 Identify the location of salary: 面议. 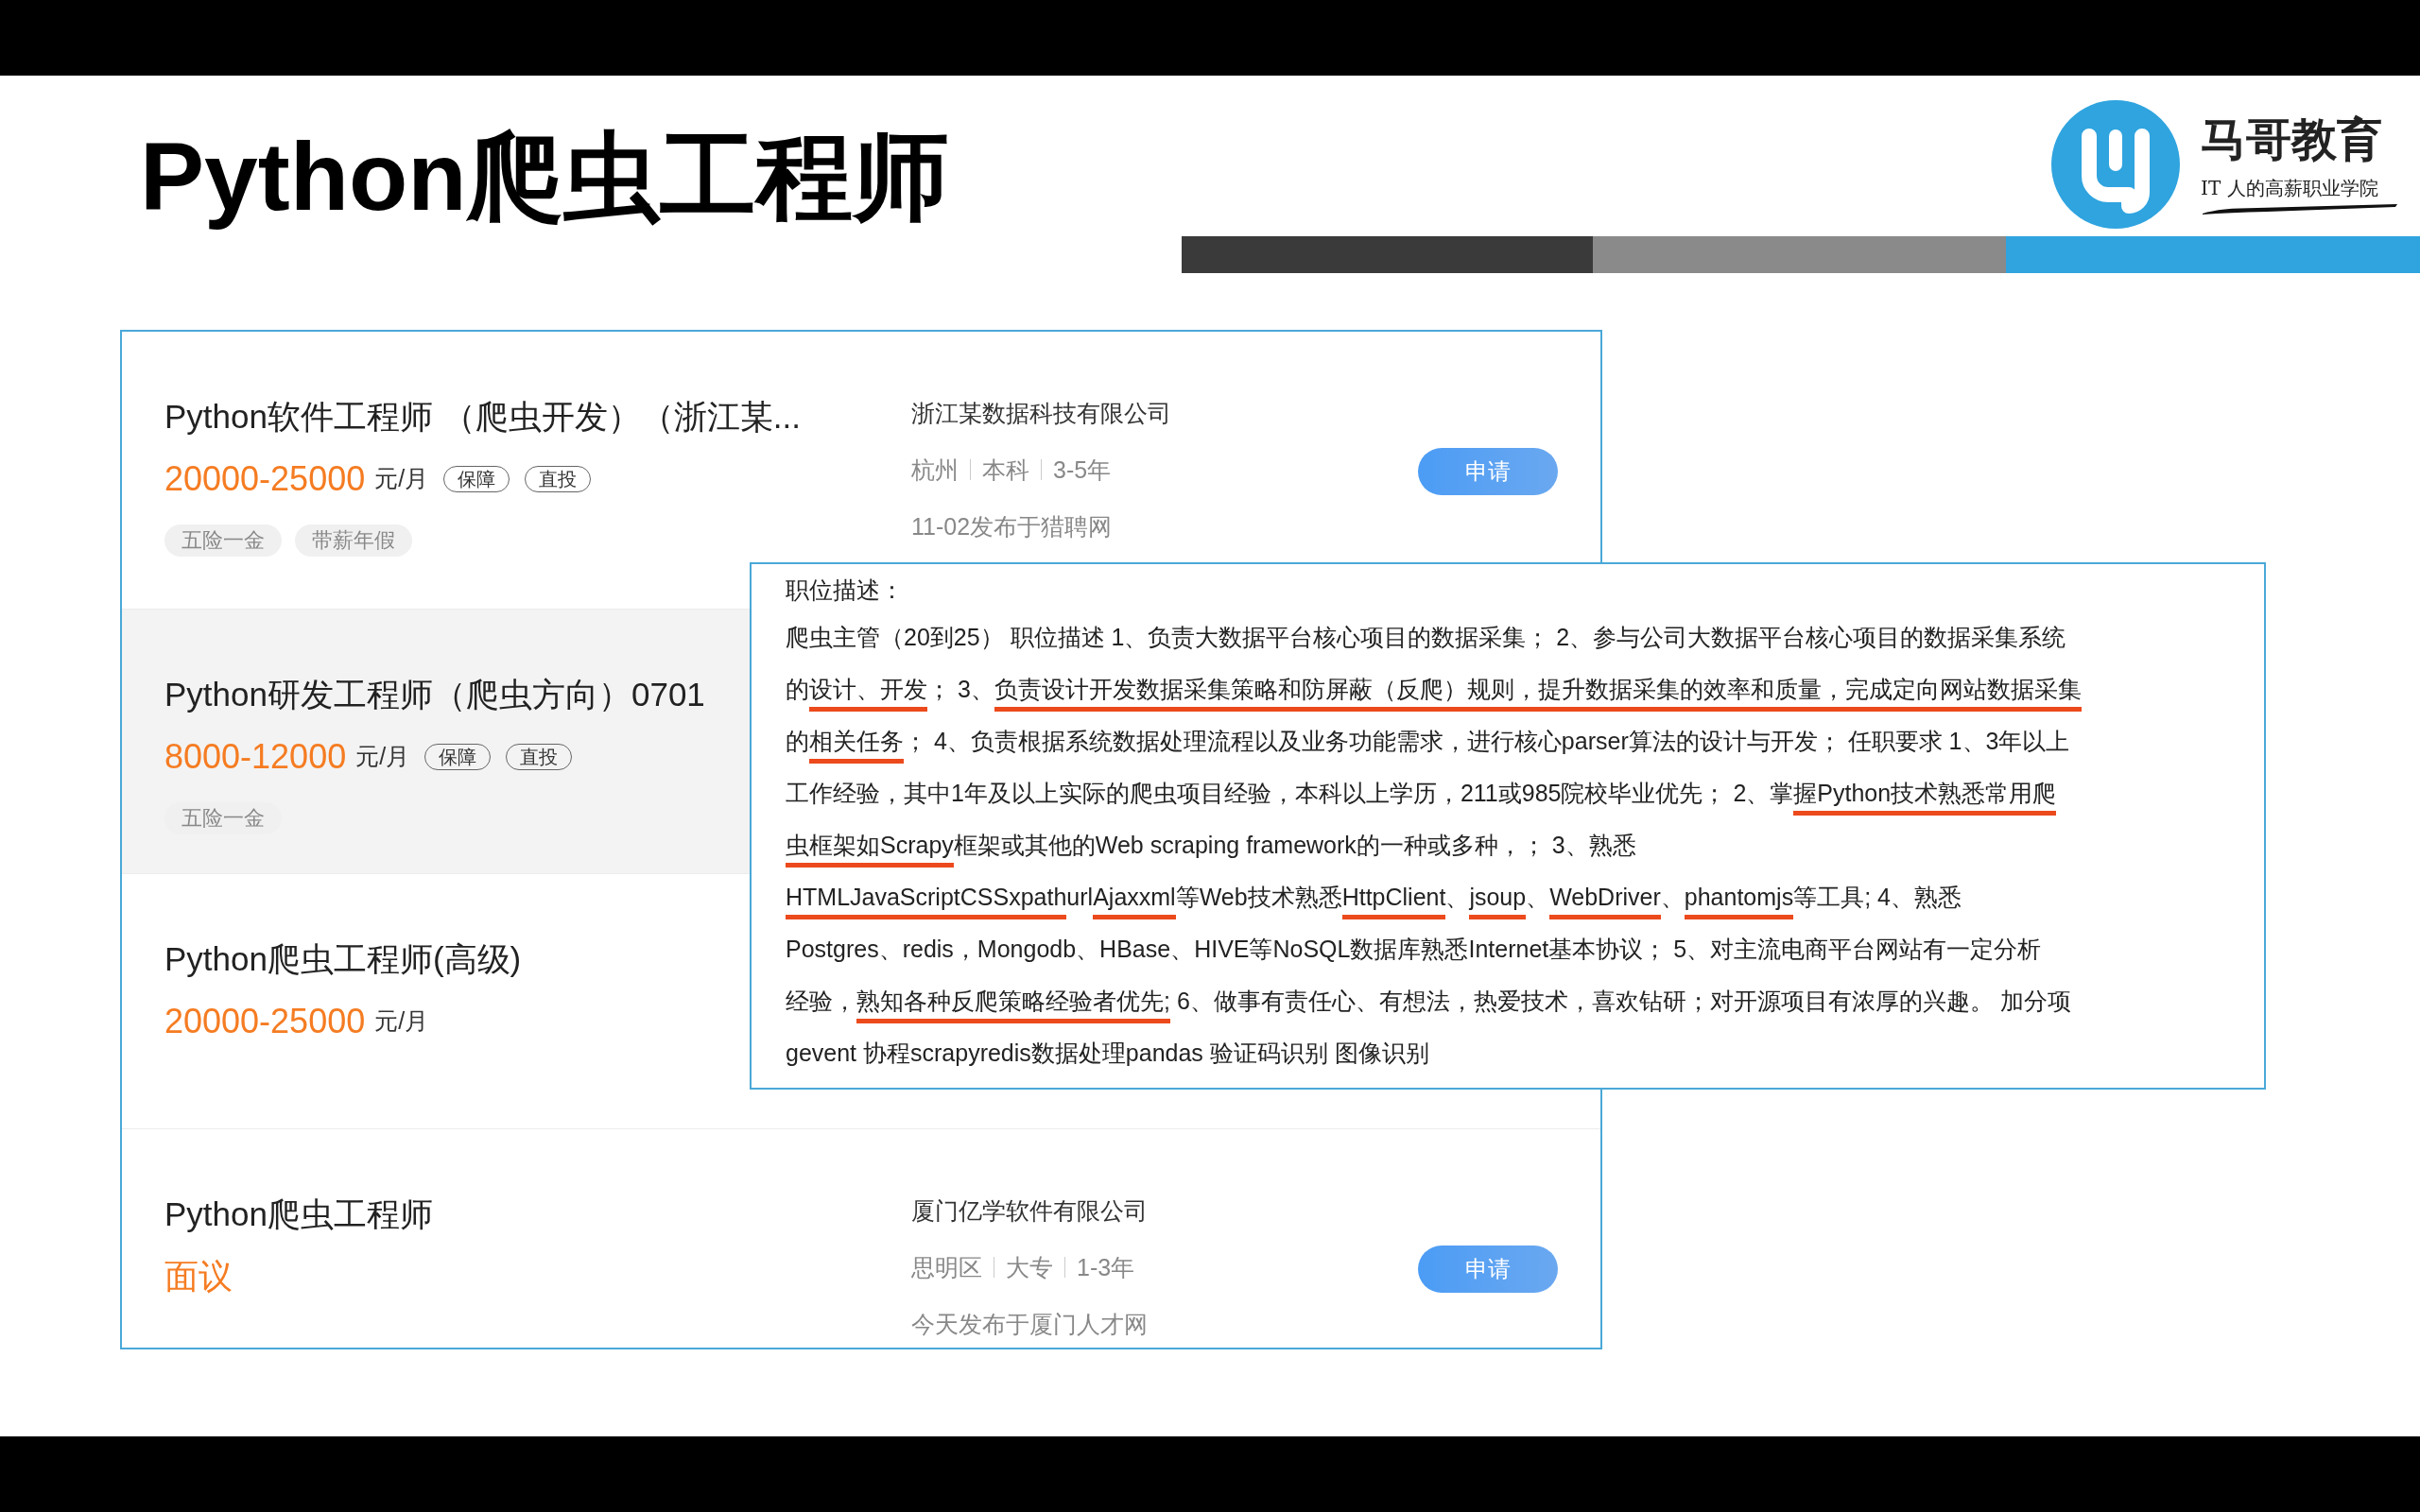
(198, 1276).